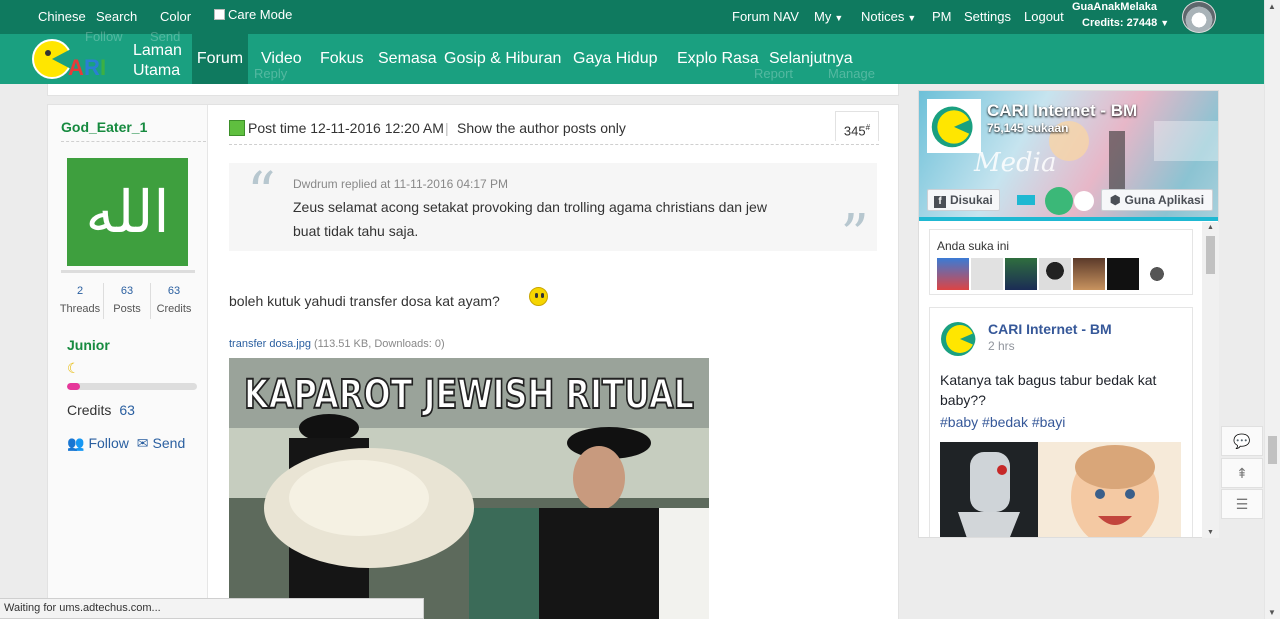 The width and height of the screenshot is (1280, 619). Describe the element at coordinates (1242, 441) in the screenshot. I see `comment-button: 💬` at that location.